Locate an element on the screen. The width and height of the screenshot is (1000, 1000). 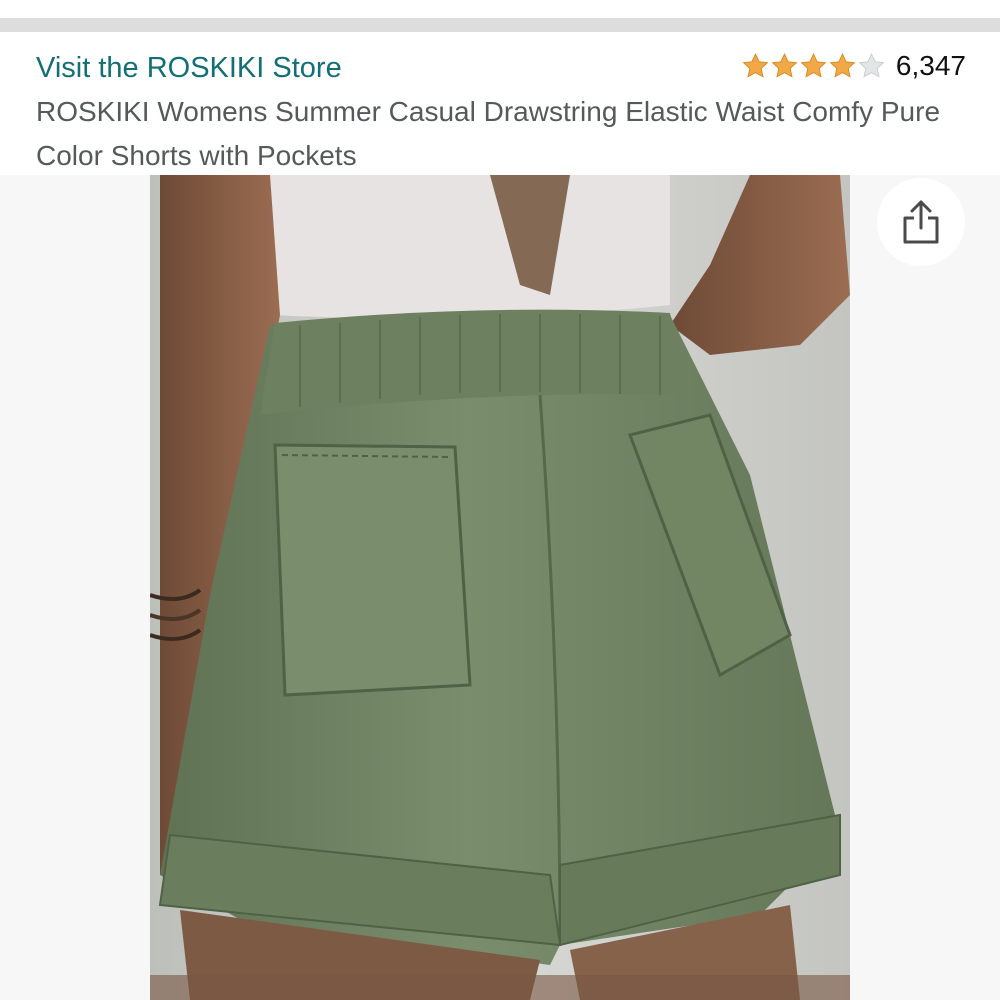
star-empty-icon is located at coordinates (871, 65).